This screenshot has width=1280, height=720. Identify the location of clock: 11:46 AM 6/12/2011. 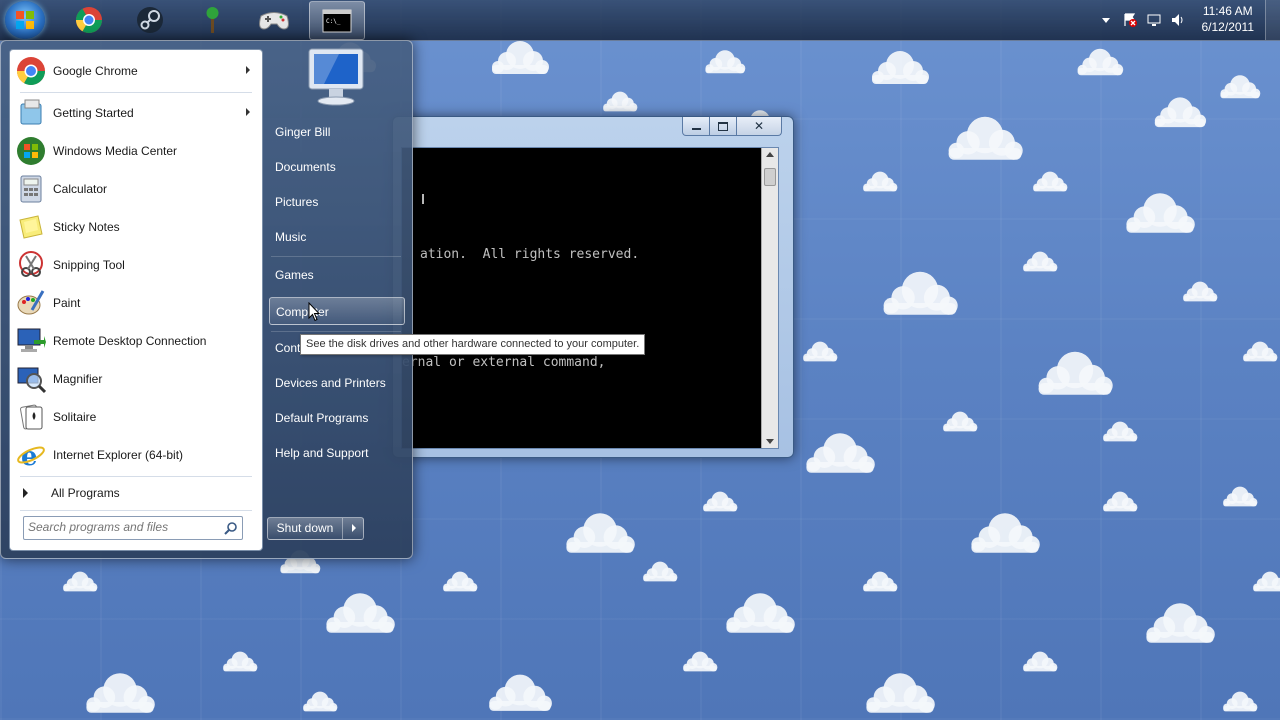
(1228, 19).